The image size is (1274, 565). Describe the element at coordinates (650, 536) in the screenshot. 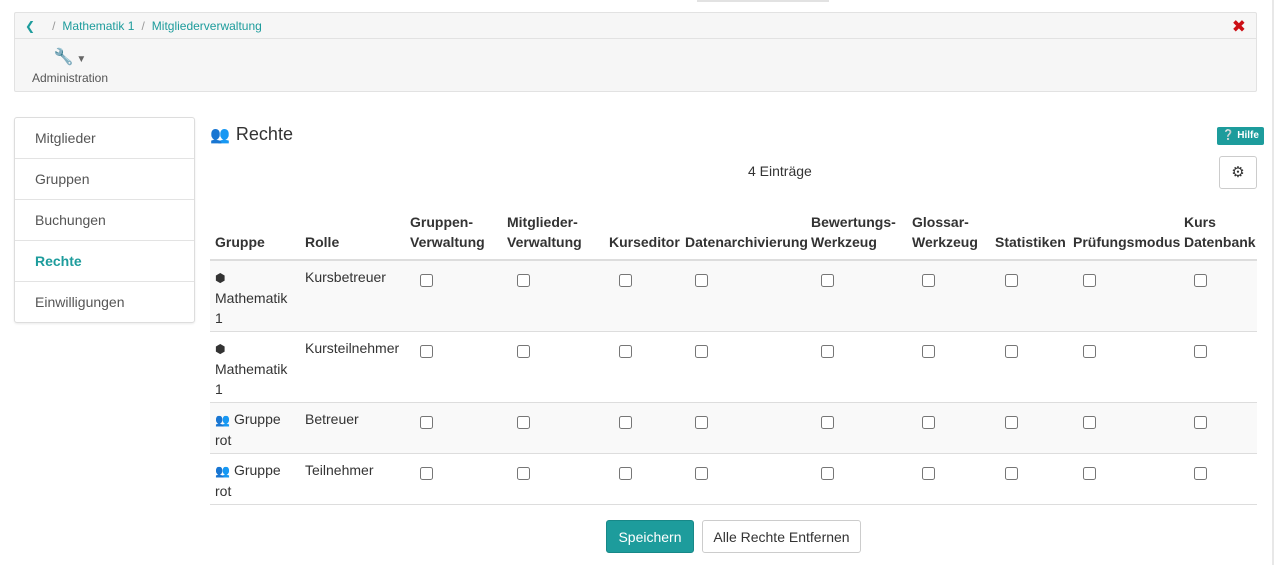

I see `save-button: Speichern` at that location.